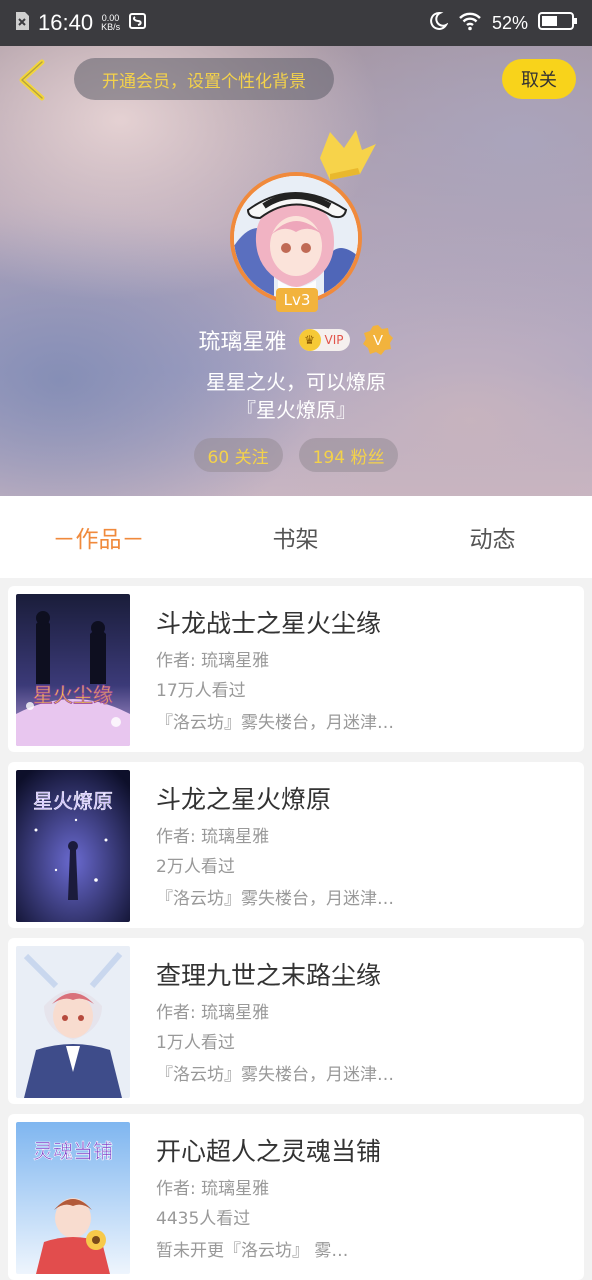  Describe the element at coordinates (269, 1151) in the screenshot. I see `work-title: 开心超人之灵魂当铺` at that location.